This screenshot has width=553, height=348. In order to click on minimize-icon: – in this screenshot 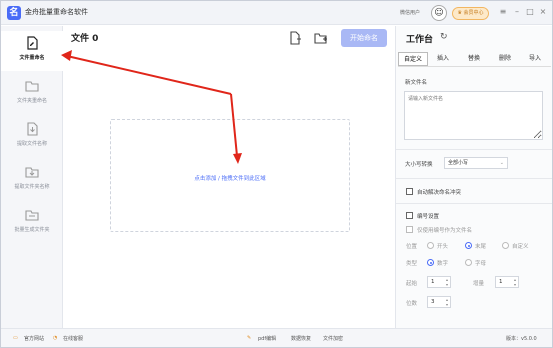, I will do `click(517, 12)`.